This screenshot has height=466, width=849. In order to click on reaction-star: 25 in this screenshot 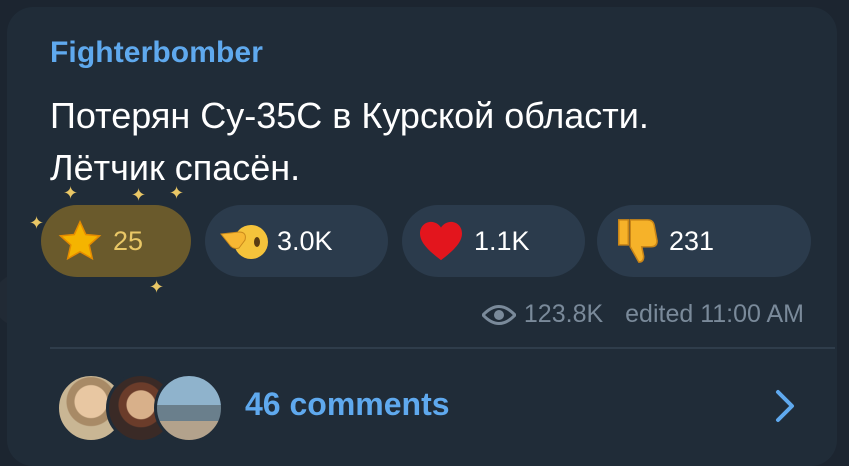, I will do `click(116, 241)`.